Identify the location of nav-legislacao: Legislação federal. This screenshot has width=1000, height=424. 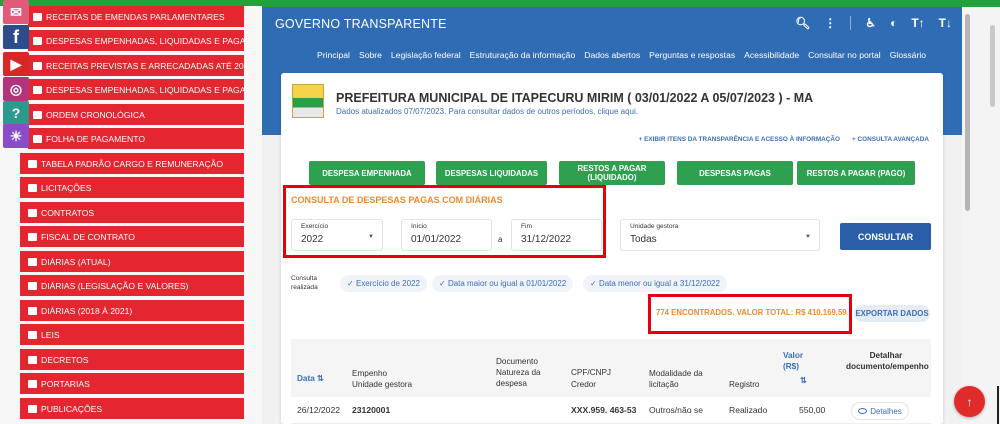
(426, 55).